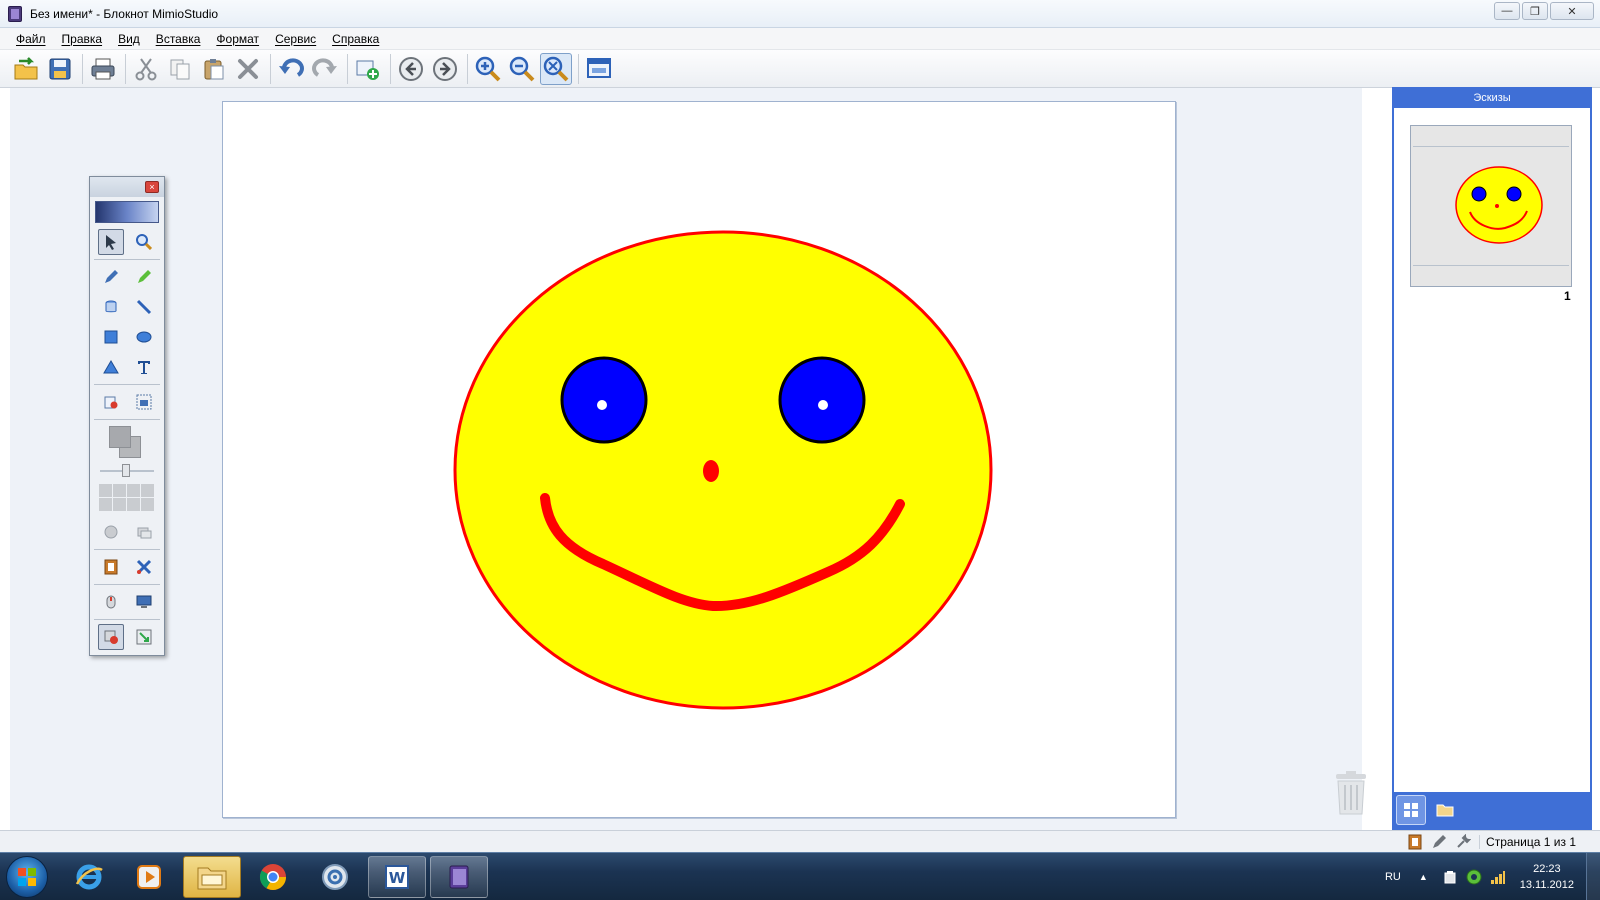 The width and height of the screenshot is (1600, 900). I want to click on shape-tool-button, so click(111, 367).